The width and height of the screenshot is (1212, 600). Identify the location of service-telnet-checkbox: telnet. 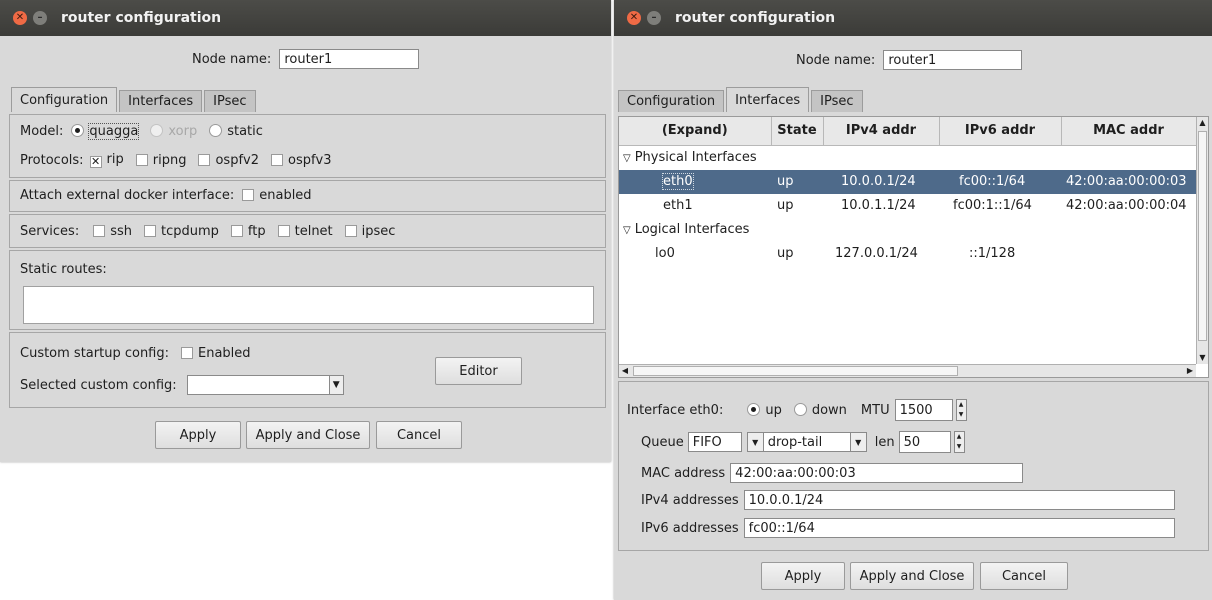
(305, 231).